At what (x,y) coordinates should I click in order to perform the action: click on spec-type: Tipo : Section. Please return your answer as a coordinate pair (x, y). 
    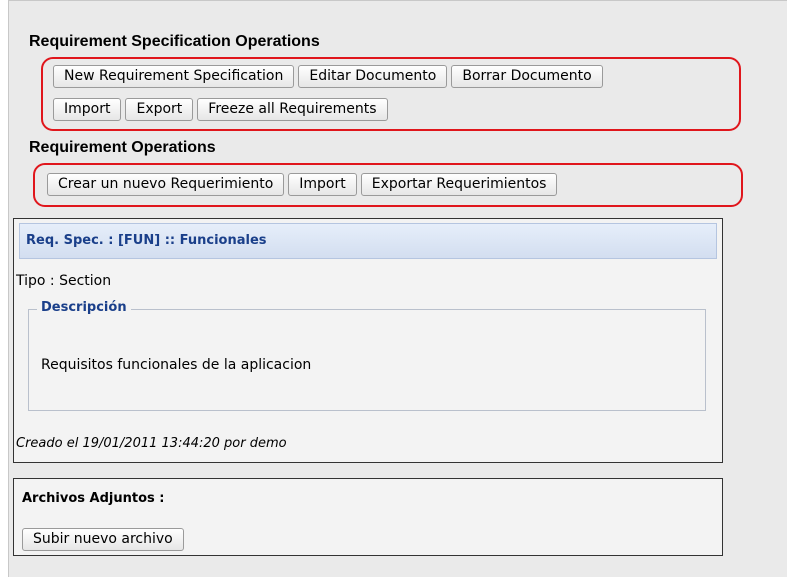
    Looking at the image, I should click on (64, 281).